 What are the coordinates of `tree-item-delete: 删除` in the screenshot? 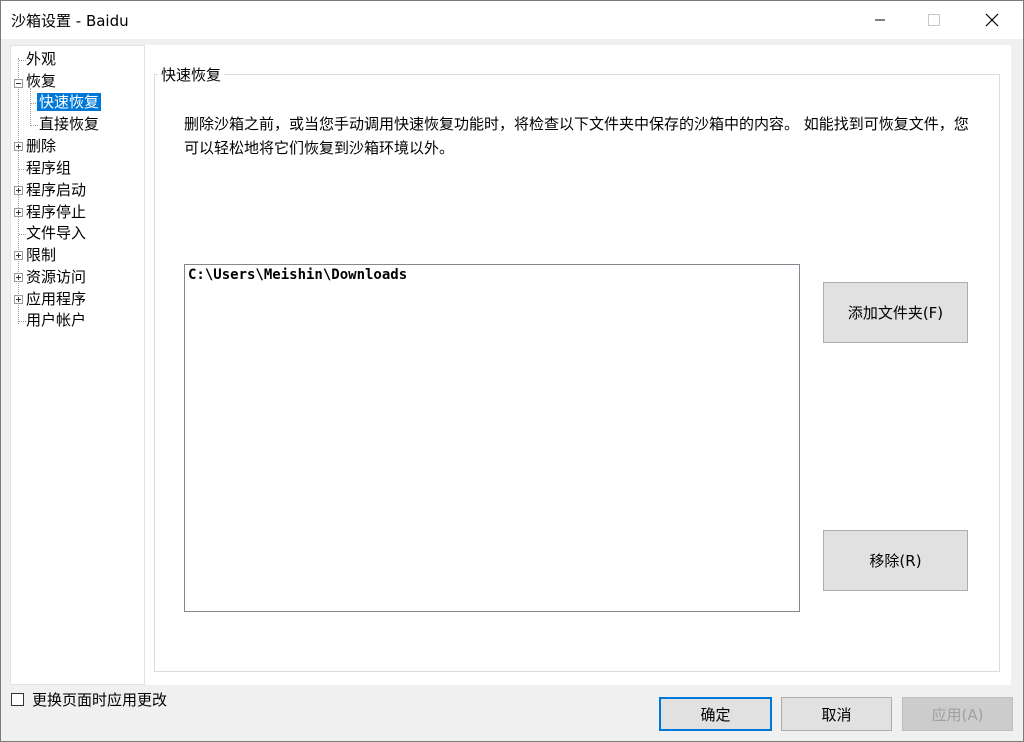 It's located at (41, 146).